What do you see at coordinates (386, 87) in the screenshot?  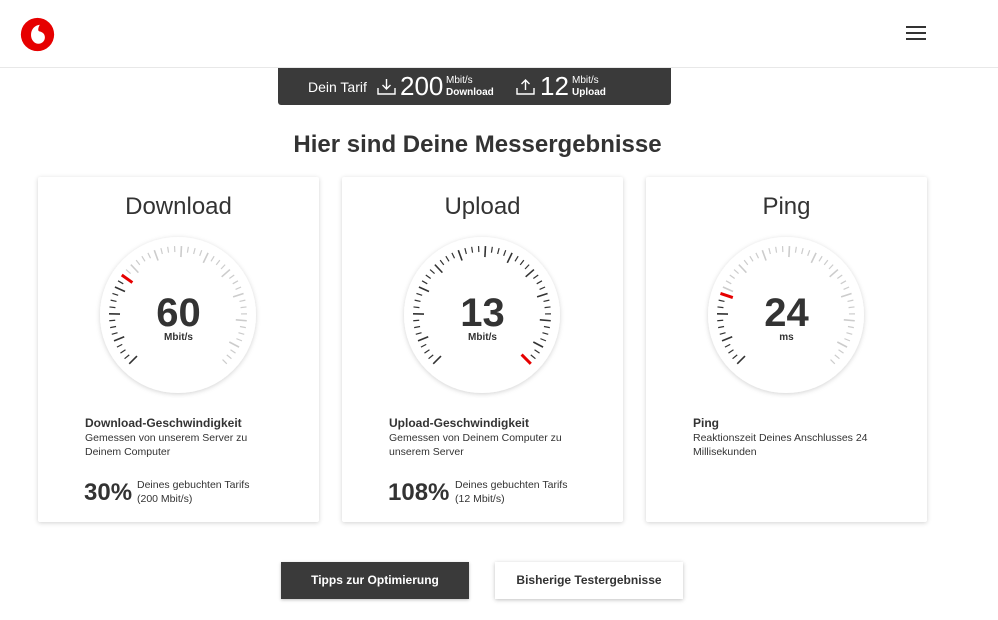 I see `download-icon` at bounding box center [386, 87].